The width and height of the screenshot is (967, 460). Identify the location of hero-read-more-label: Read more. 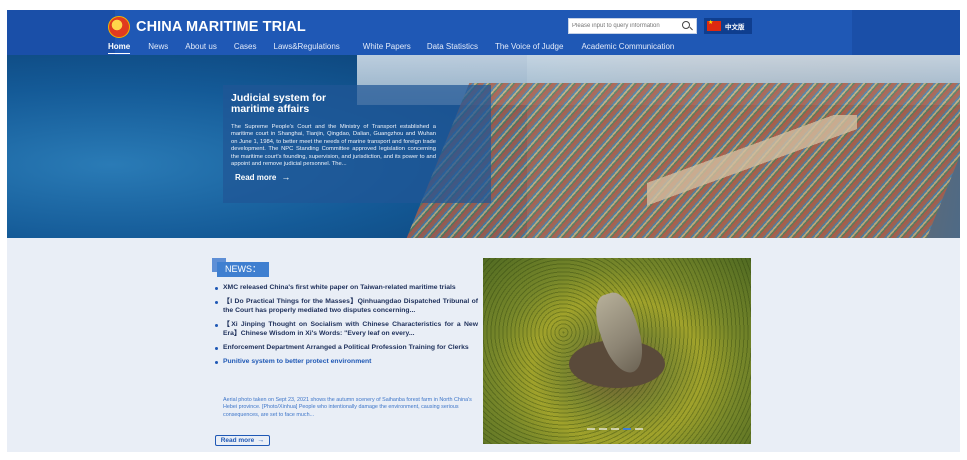
(256, 177).